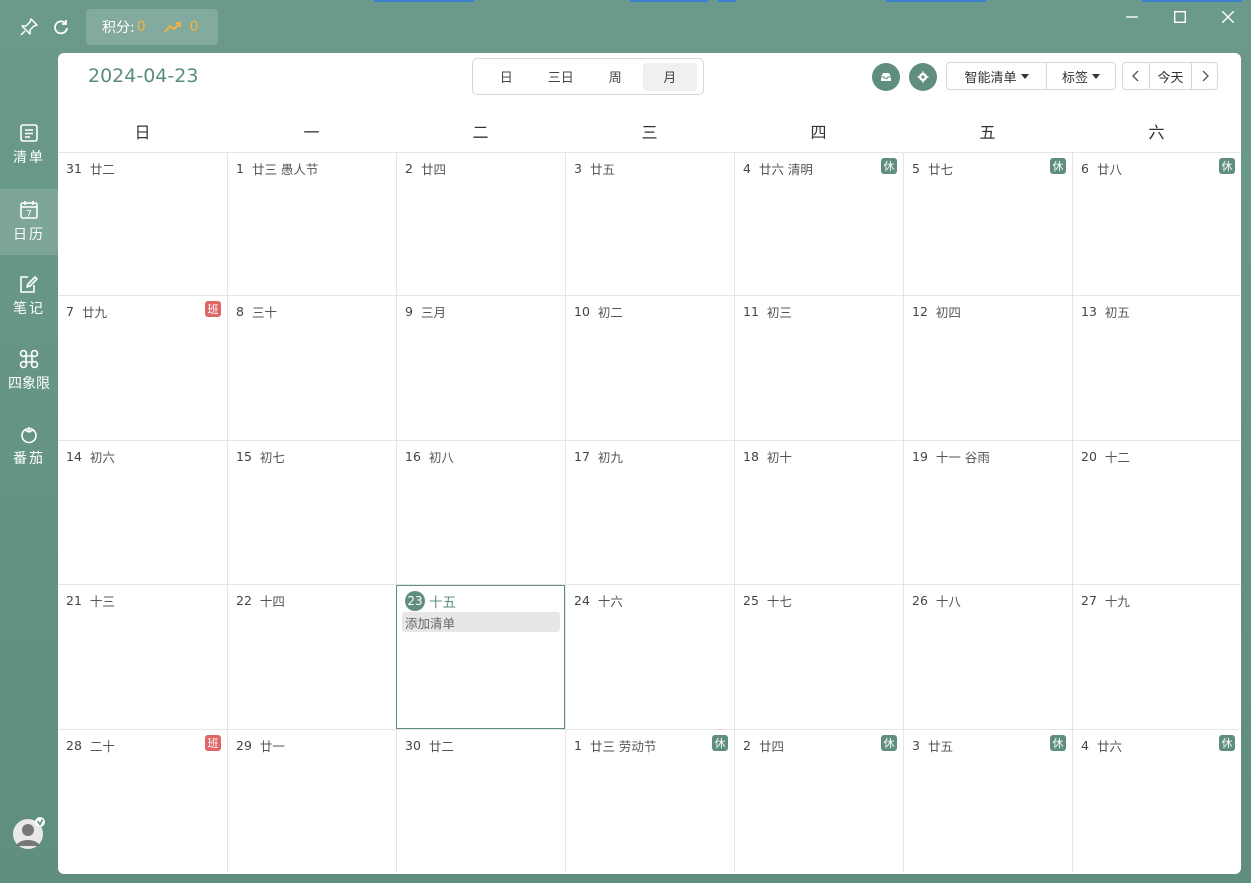 This screenshot has height=883, width=1251. What do you see at coordinates (767, 456) in the screenshot?
I see `day-header: 18 初十` at bounding box center [767, 456].